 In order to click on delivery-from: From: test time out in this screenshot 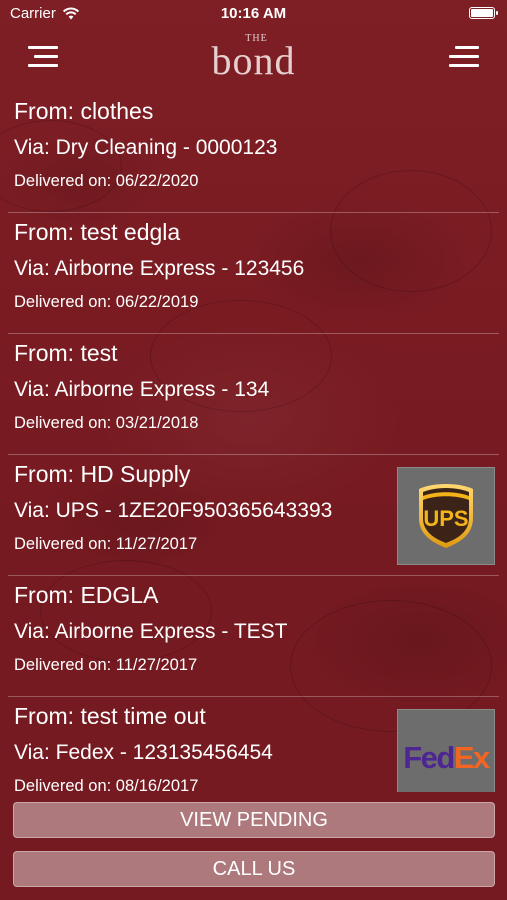, I will do `click(110, 716)`.